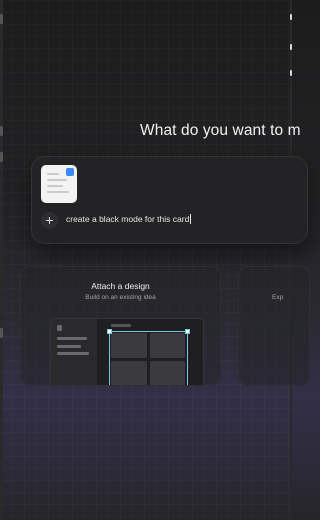  I want to click on card-subtitle: Exp, so click(278, 297).